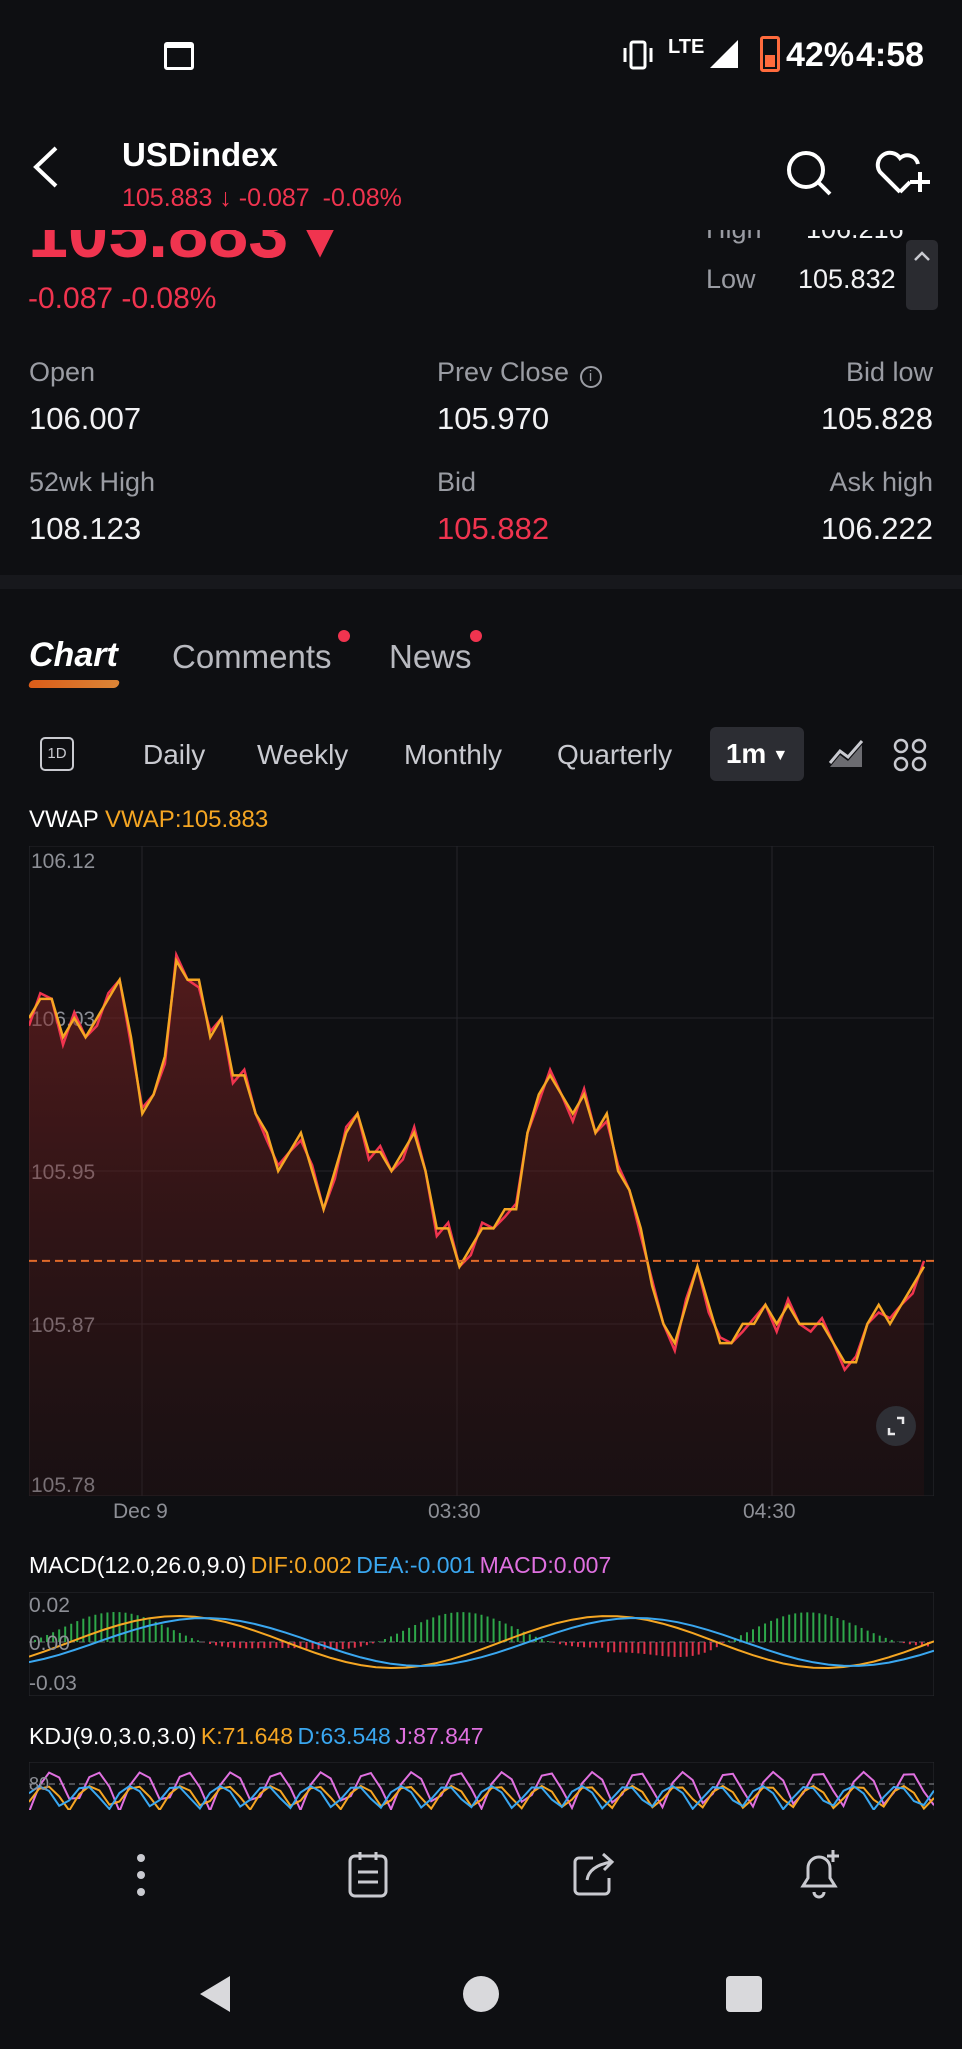  What do you see at coordinates (744, 1994) in the screenshot?
I see `recents-nav-icon` at bounding box center [744, 1994].